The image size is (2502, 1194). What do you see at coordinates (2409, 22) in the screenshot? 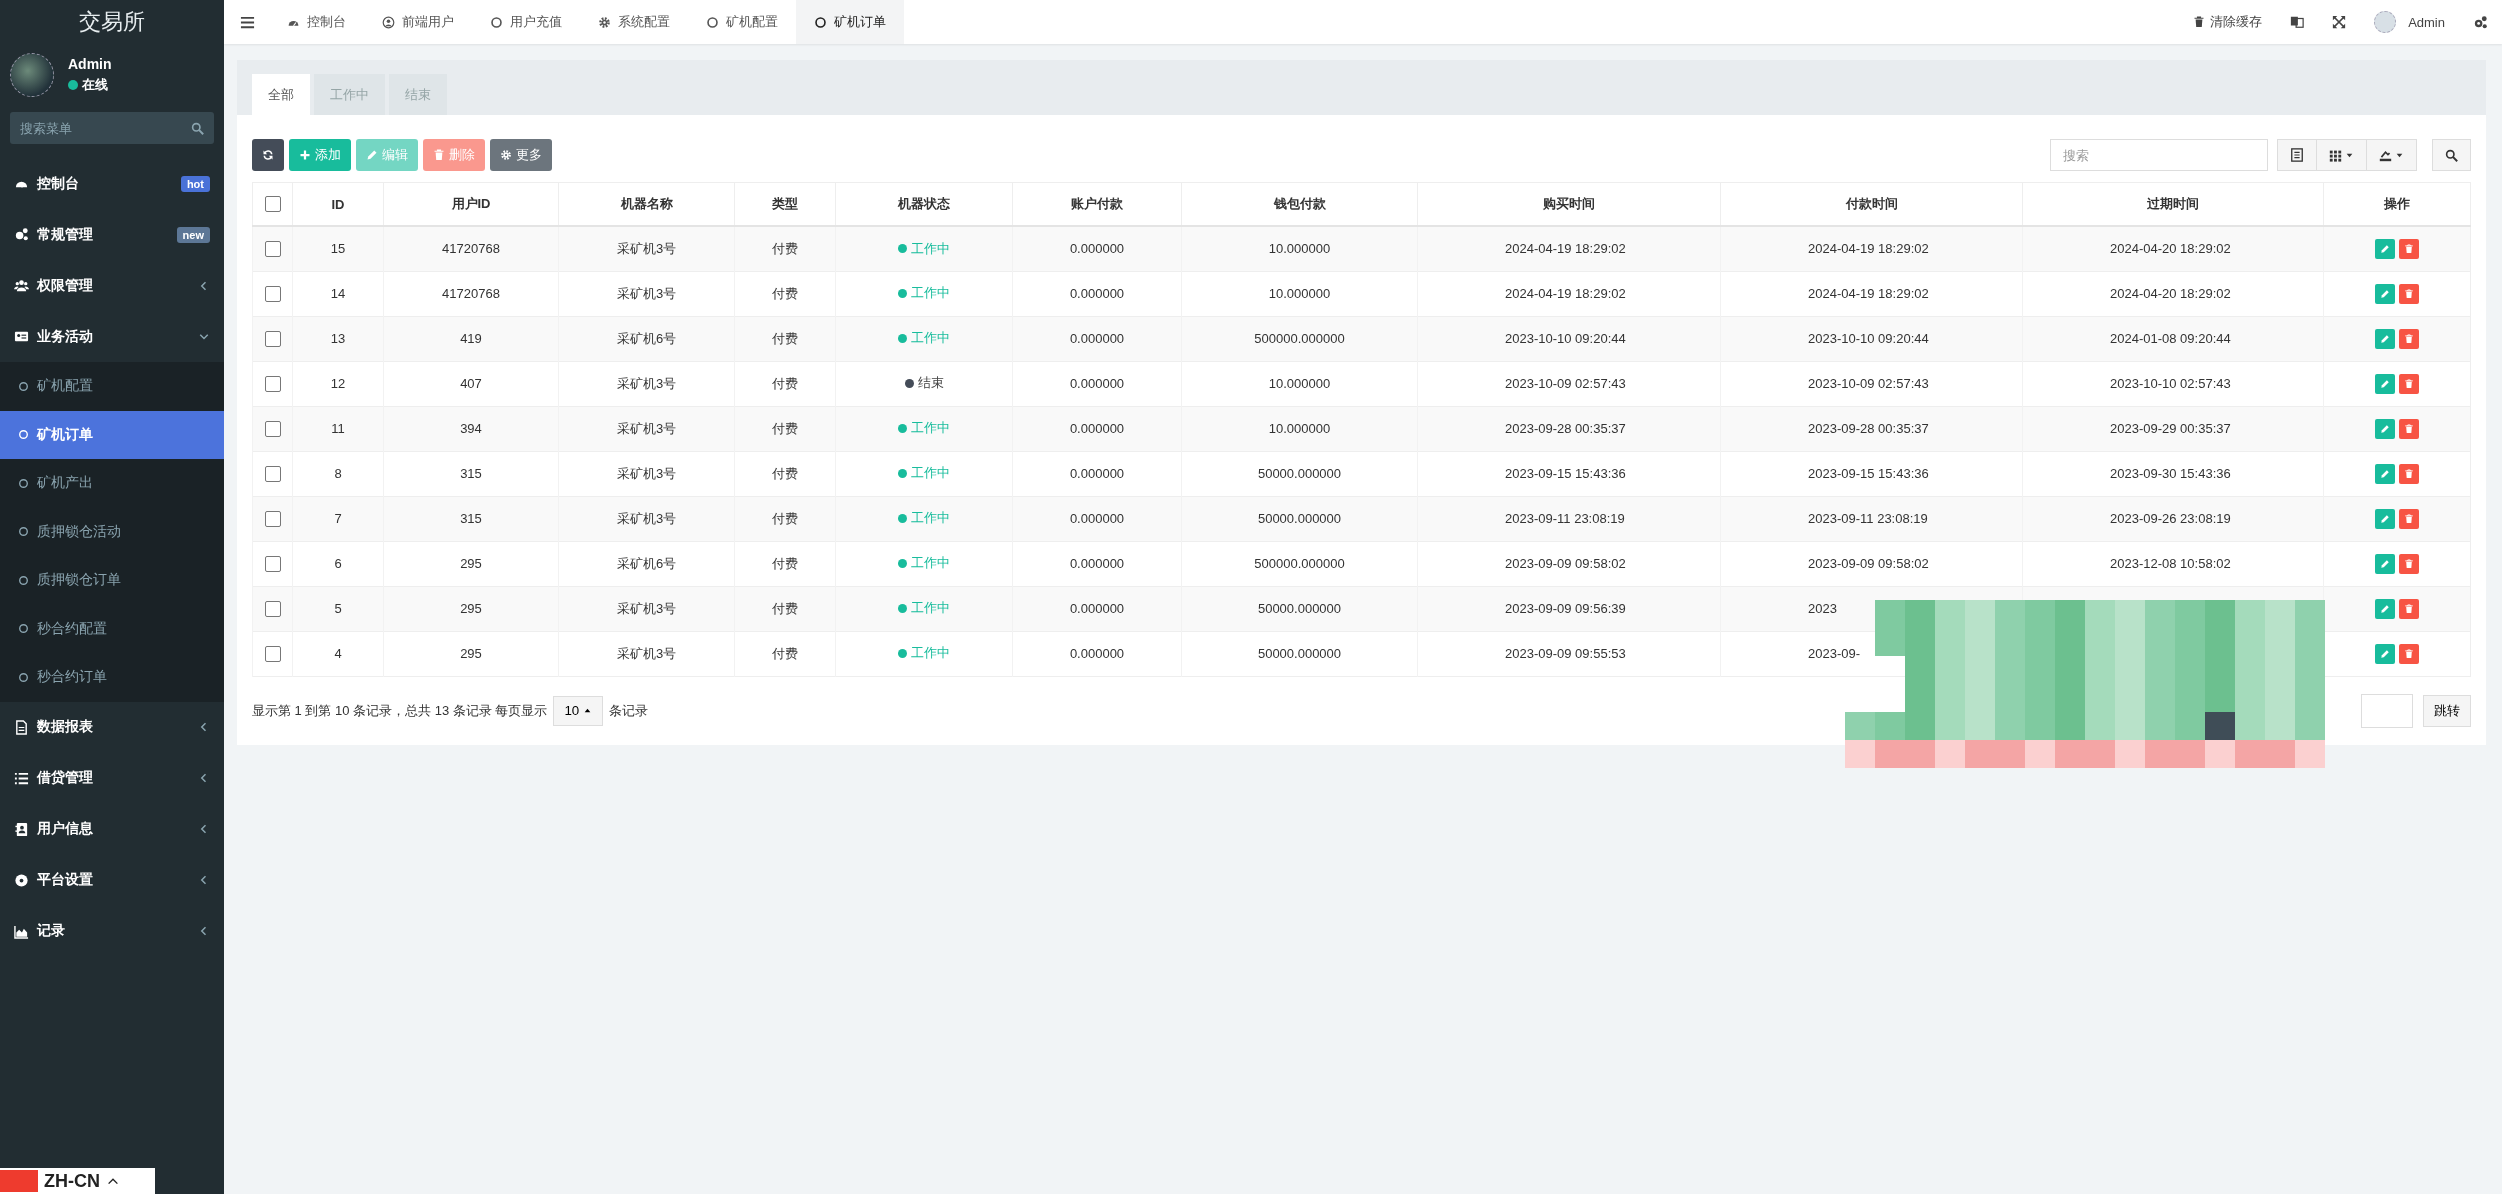
I see `user-menu: Admin` at bounding box center [2409, 22].